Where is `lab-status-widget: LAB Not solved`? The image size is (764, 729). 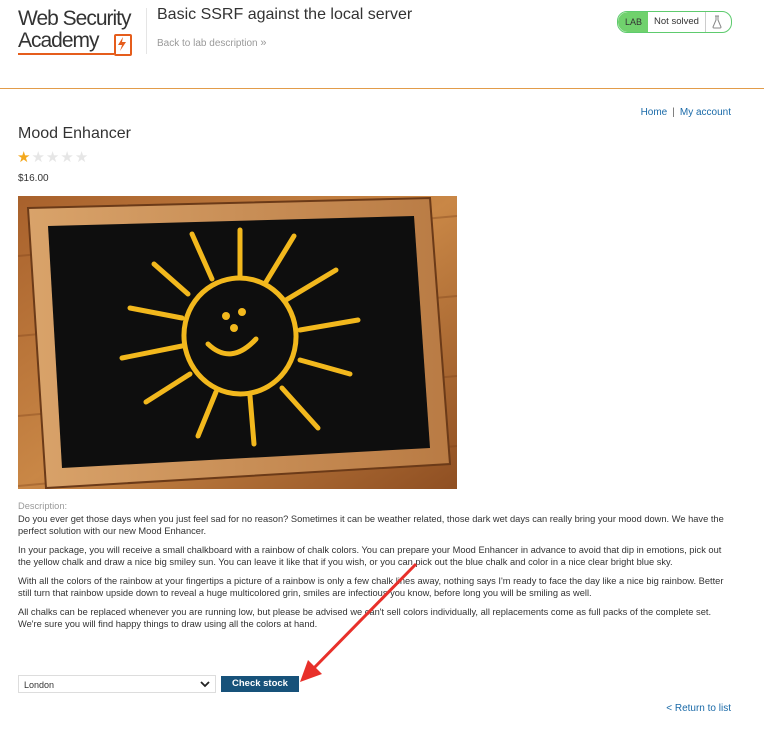 lab-status-widget: LAB Not solved is located at coordinates (674, 22).